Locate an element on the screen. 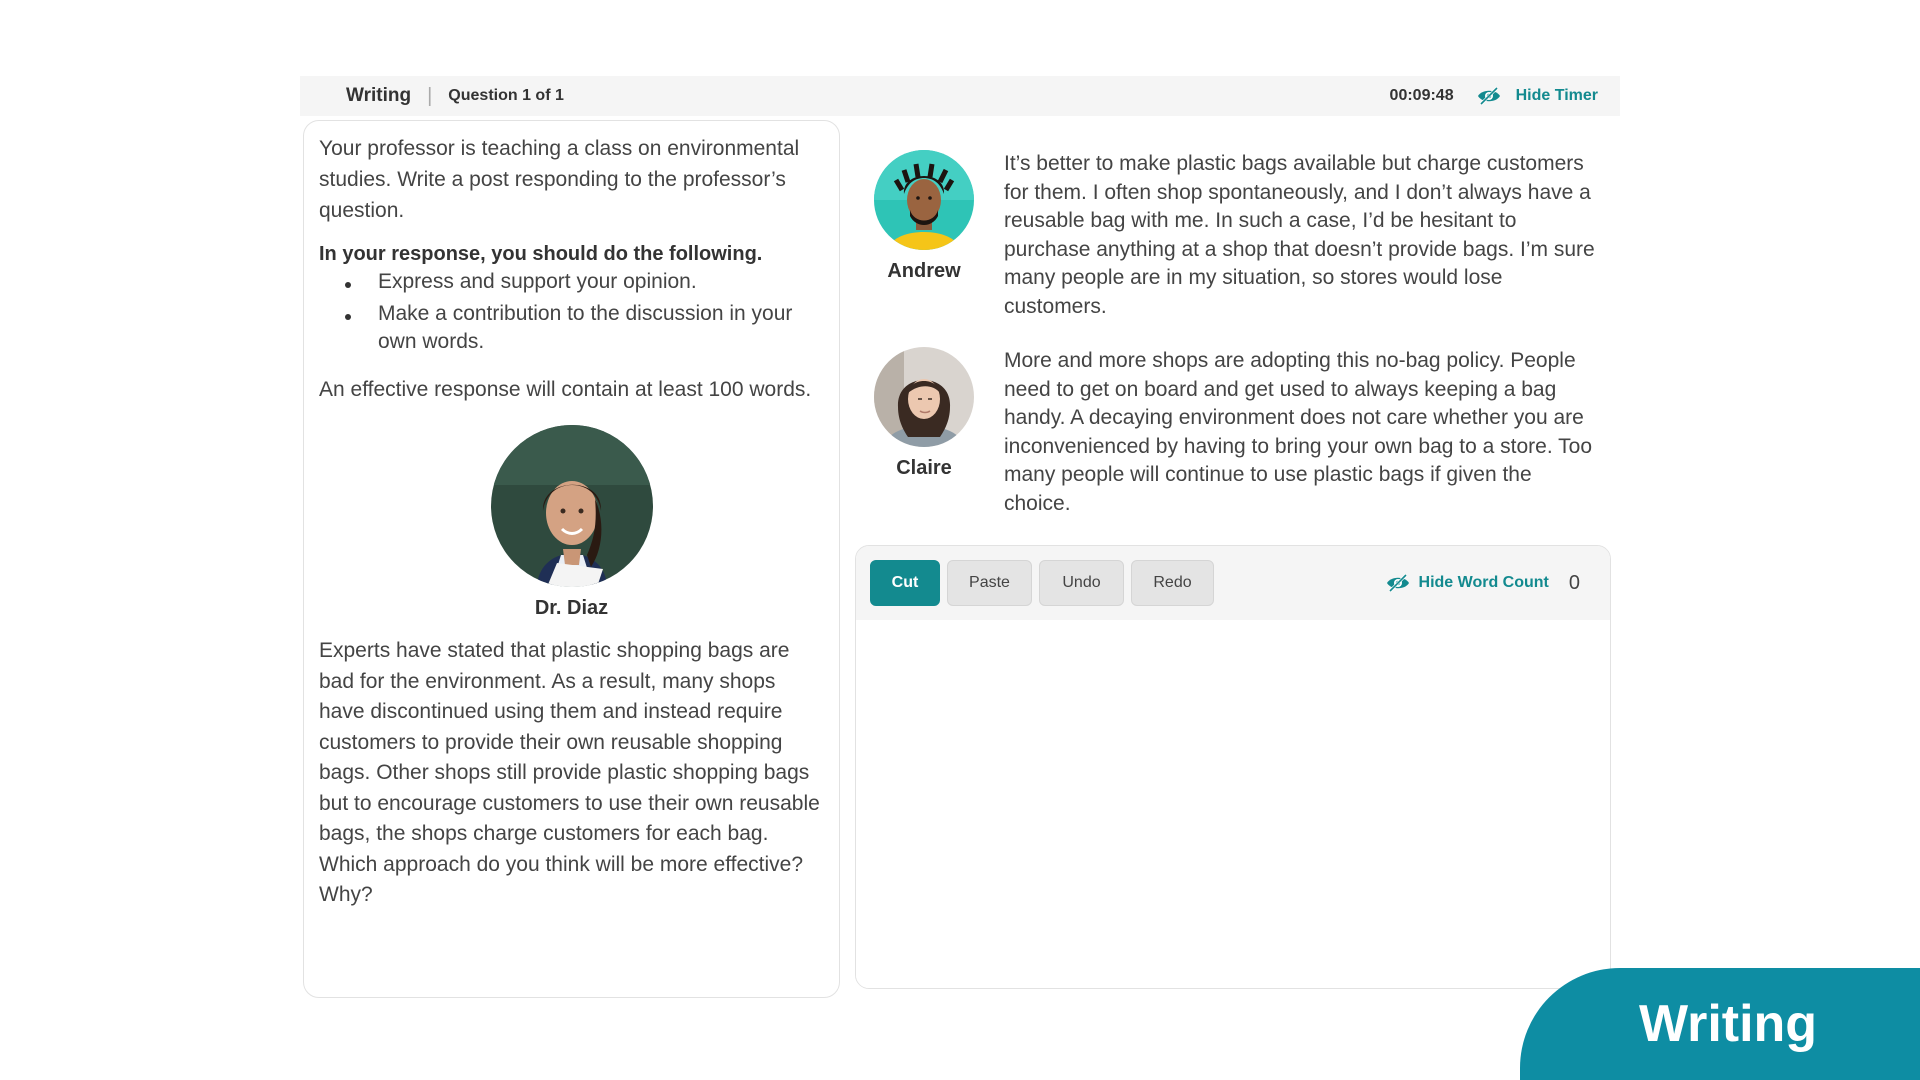 Image resolution: width=1920 pixels, height=1080 pixels. list-item: Express and support your opinion. is located at coordinates (571, 282).